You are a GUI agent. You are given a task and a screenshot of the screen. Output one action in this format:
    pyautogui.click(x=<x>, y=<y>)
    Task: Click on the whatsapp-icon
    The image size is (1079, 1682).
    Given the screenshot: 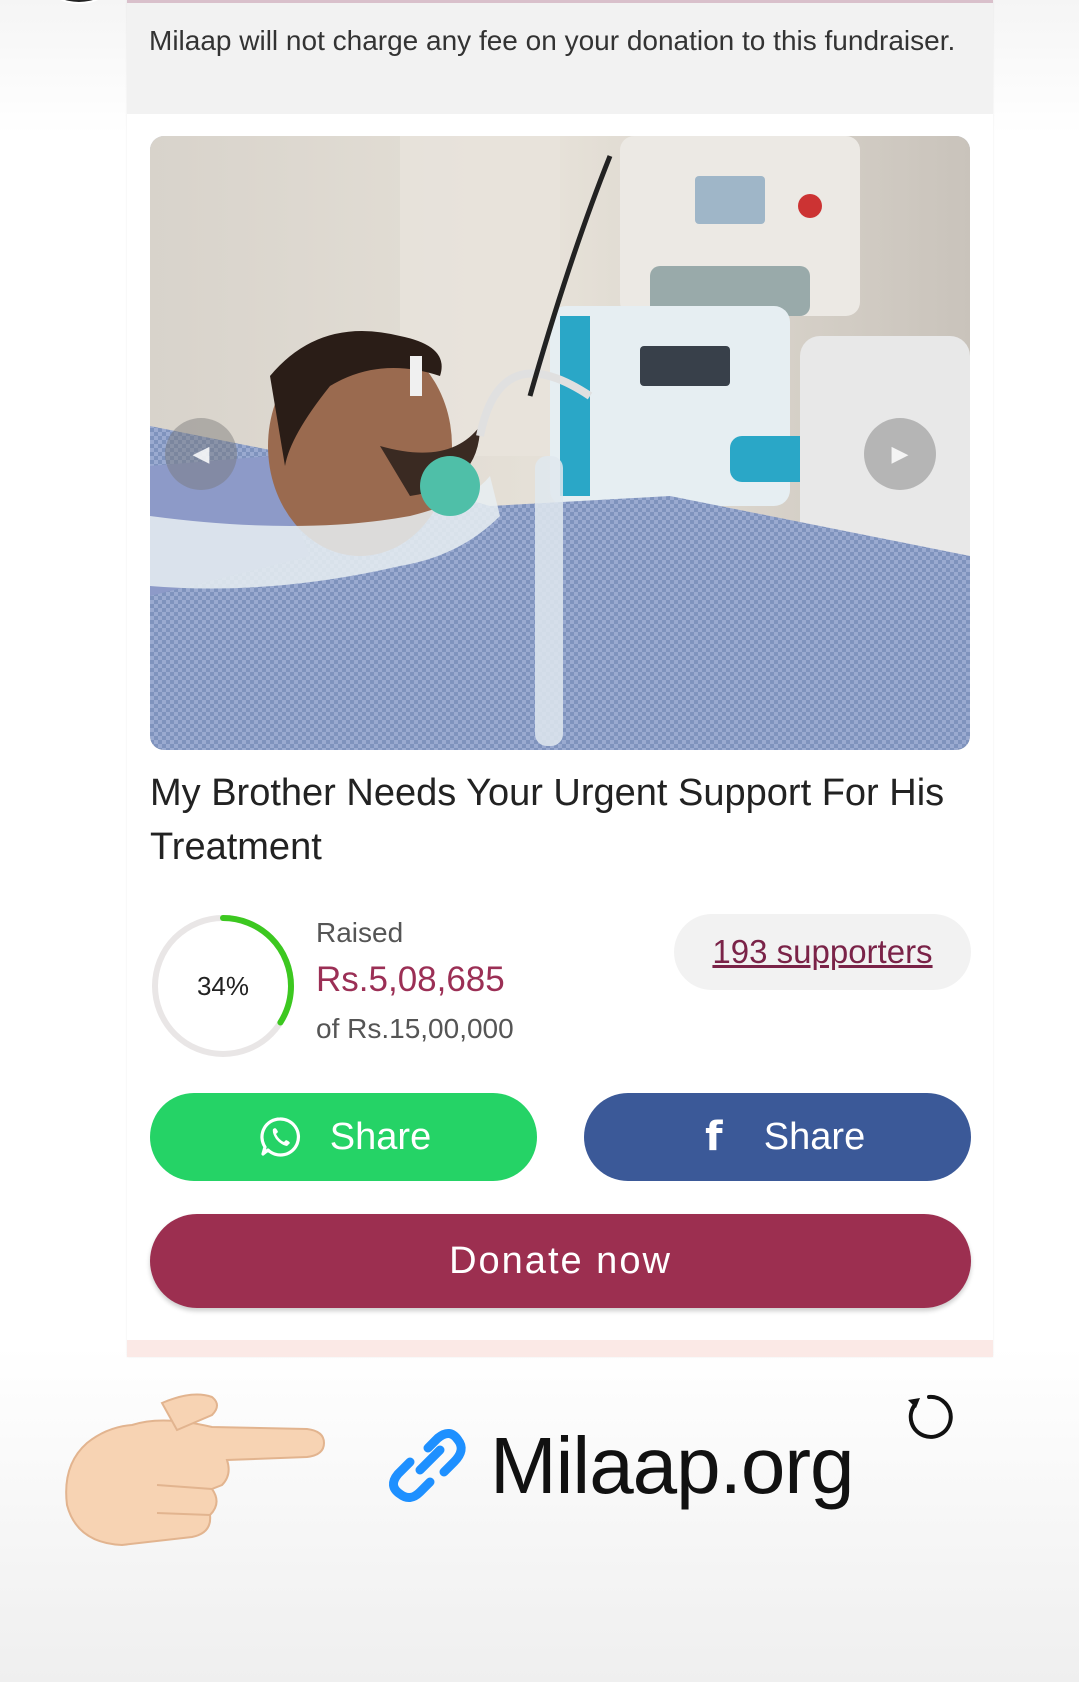 What is the action you would take?
    pyautogui.click(x=280, y=1137)
    